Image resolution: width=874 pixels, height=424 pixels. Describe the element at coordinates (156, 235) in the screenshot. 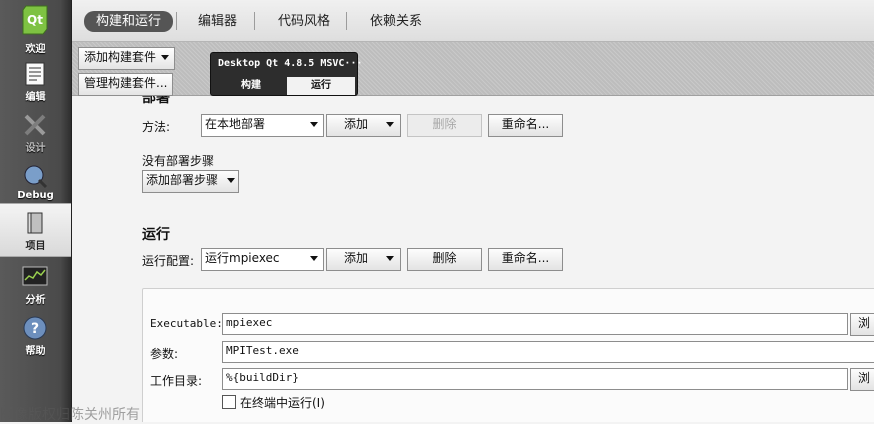

I see `run-heading: 运行` at that location.